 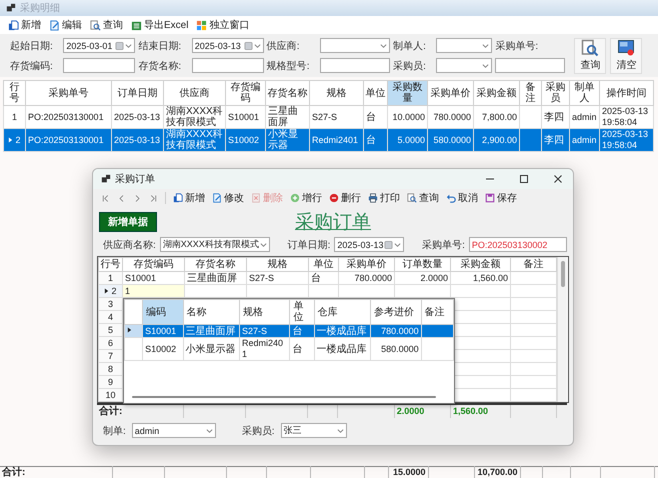 I want to click on row-number: 10, so click(x=110, y=395).